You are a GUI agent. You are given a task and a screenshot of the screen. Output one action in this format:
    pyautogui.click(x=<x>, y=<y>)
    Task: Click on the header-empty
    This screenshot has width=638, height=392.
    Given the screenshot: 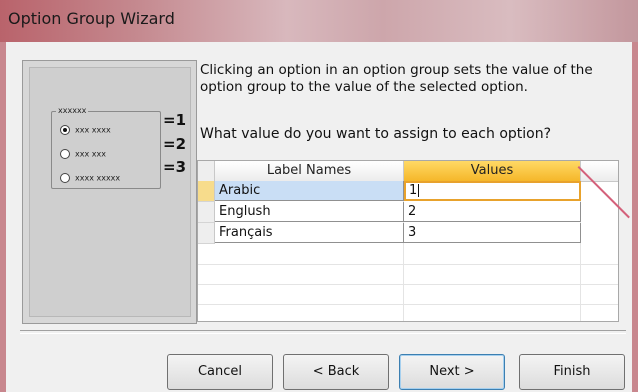 What is the action you would take?
    pyautogui.click(x=599, y=171)
    